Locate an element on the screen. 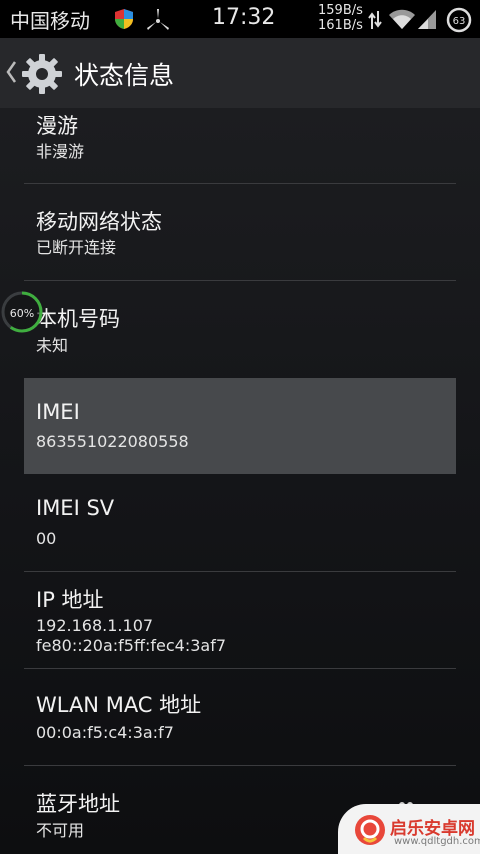 This screenshot has height=854, width=480. list-item-imei: IMEI 863551022080558 is located at coordinates (240, 426).